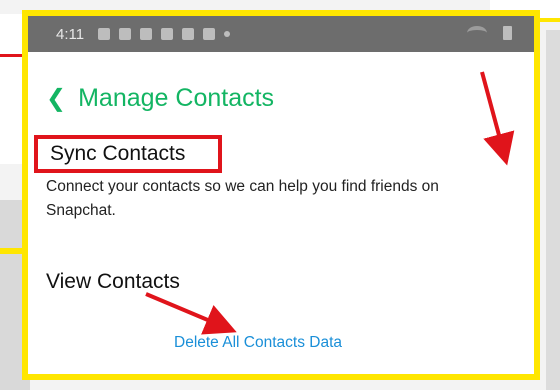 This screenshot has width=560, height=390. I want to click on page-title: Manage Contacts, so click(176, 98).